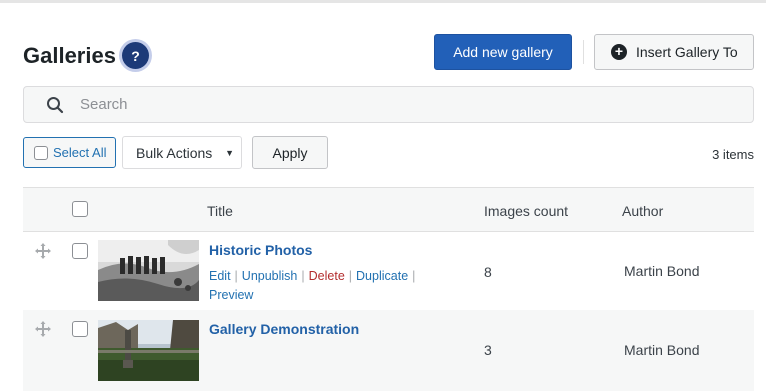 Image resolution: width=766 pixels, height=391 pixels. What do you see at coordinates (55, 104) in the screenshot?
I see `search-icon` at bounding box center [55, 104].